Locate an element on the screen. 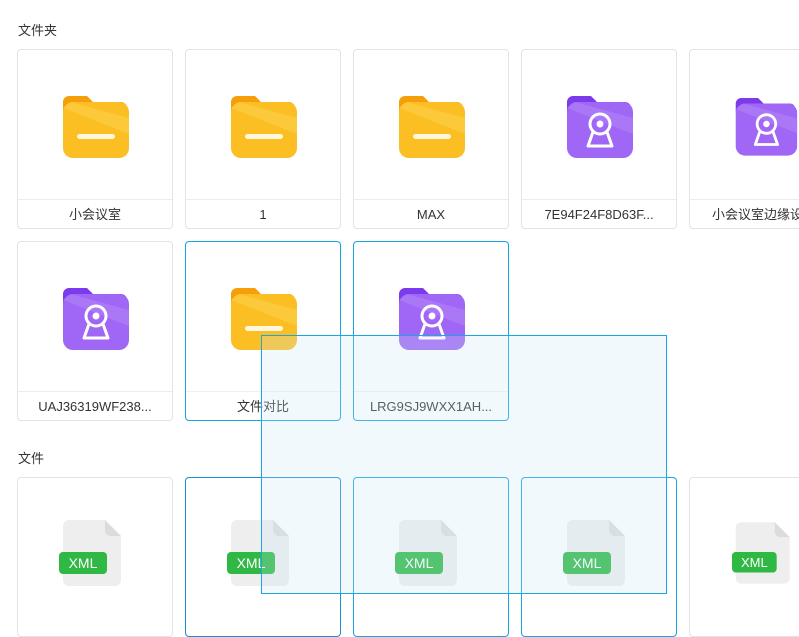 This screenshot has width=799, height=637. folder-name: 小会议室 is located at coordinates (95, 213).